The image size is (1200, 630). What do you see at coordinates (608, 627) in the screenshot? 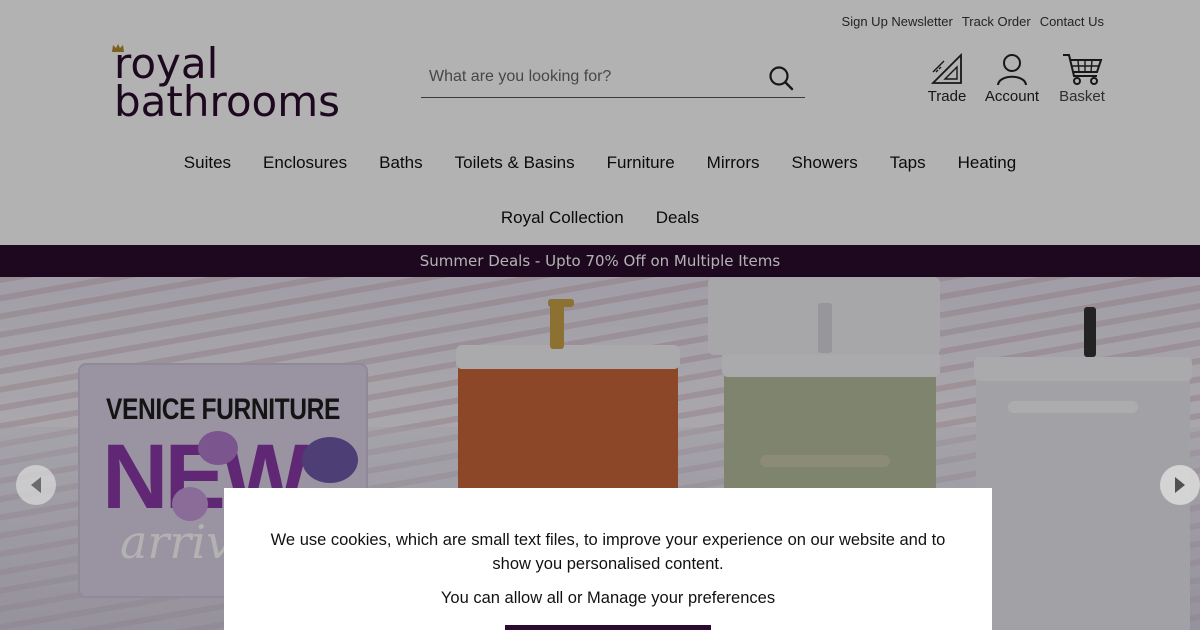
I see `allow-all-button` at bounding box center [608, 627].